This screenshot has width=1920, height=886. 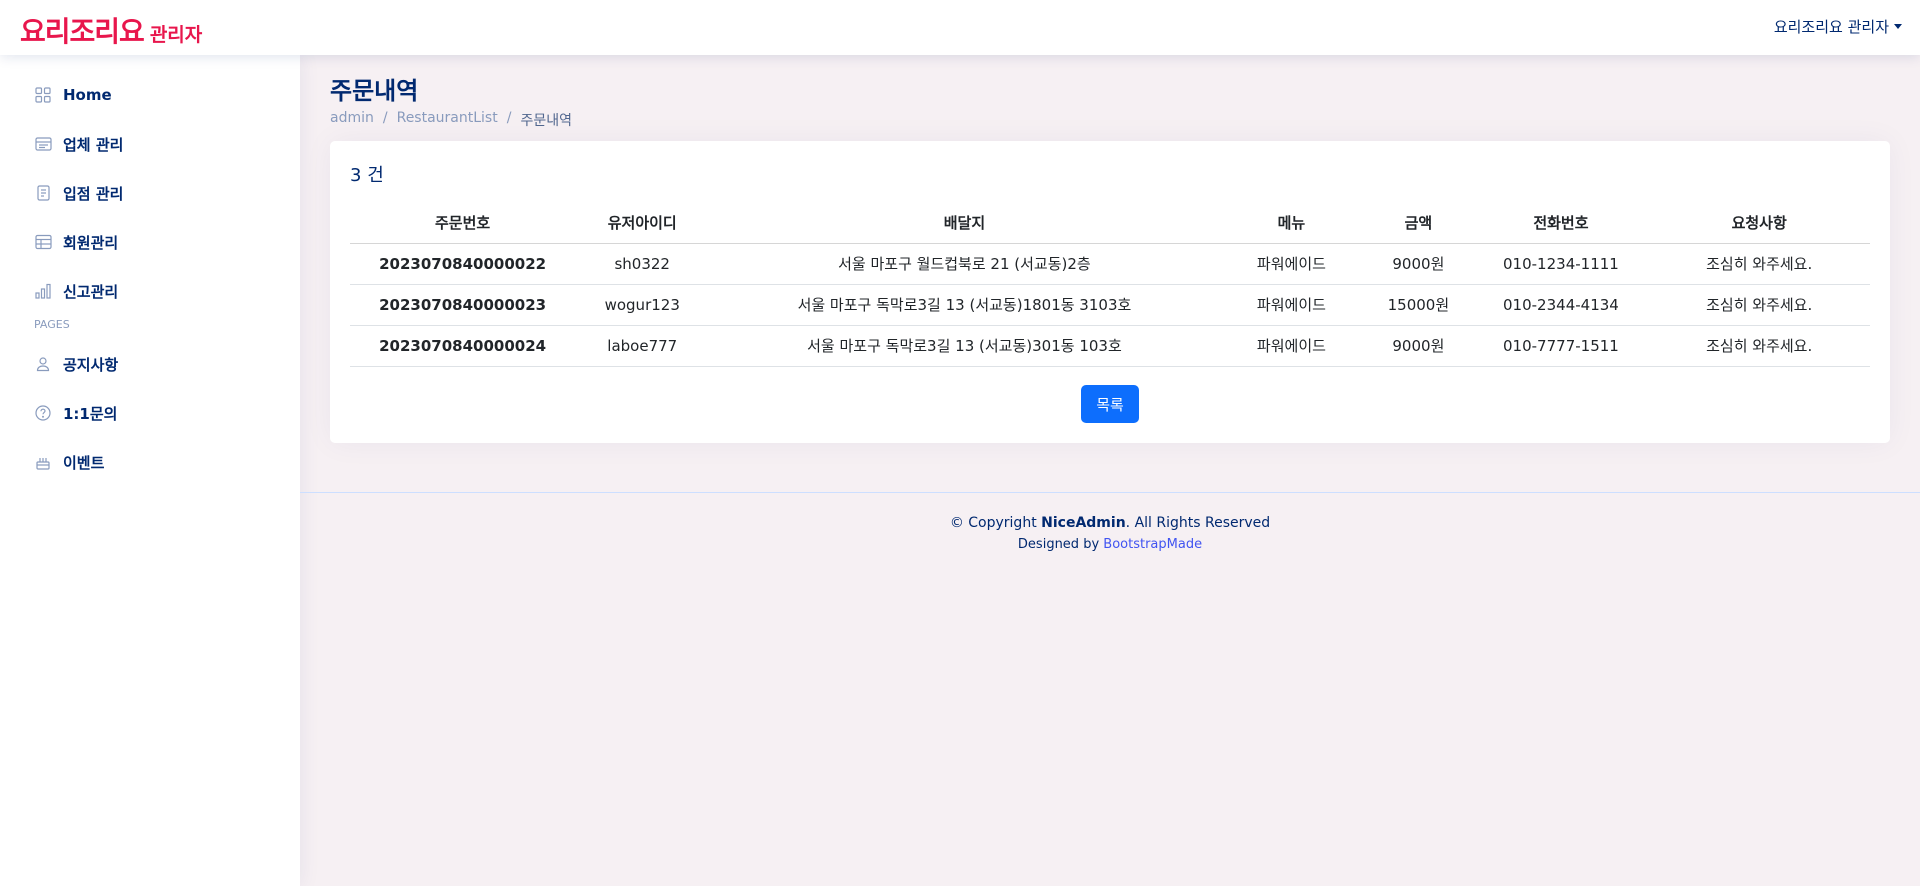 What do you see at coordinates (1759, 223) in the screenshot?
I see `column-header-request: 요청사항` at bounding box center [1759, 223].